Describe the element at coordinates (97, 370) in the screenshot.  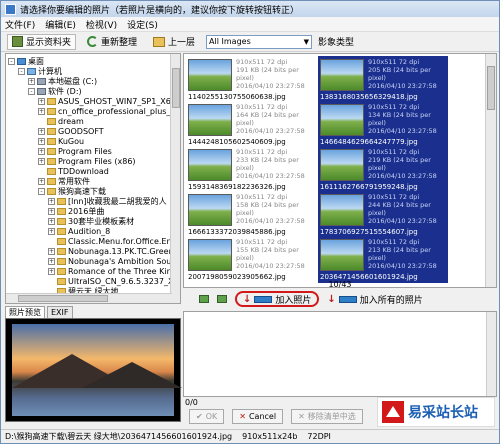
I see `preview-image` at that location.